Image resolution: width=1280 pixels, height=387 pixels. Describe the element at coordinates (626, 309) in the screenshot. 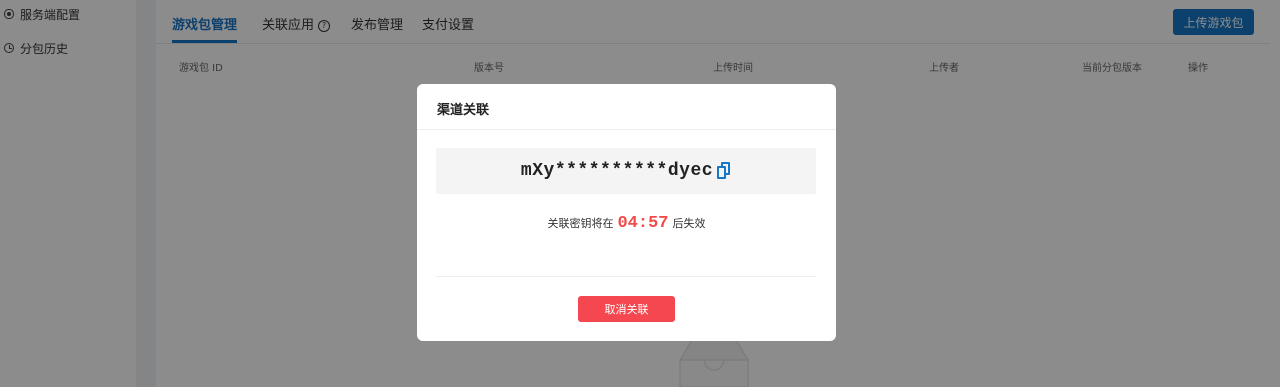

I see `cancel-link-button: 取消关联` at that location.